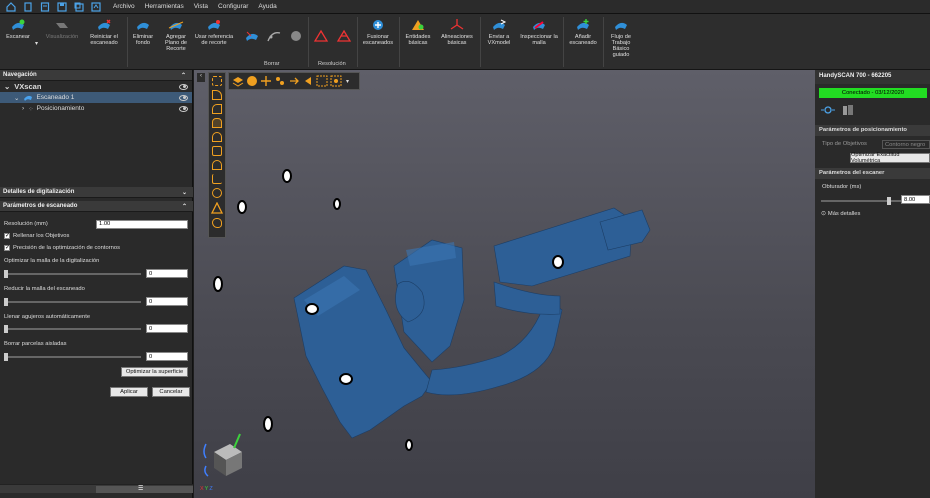  I want to click on scan-dropdown-icon: ▾, so click(36, 43).